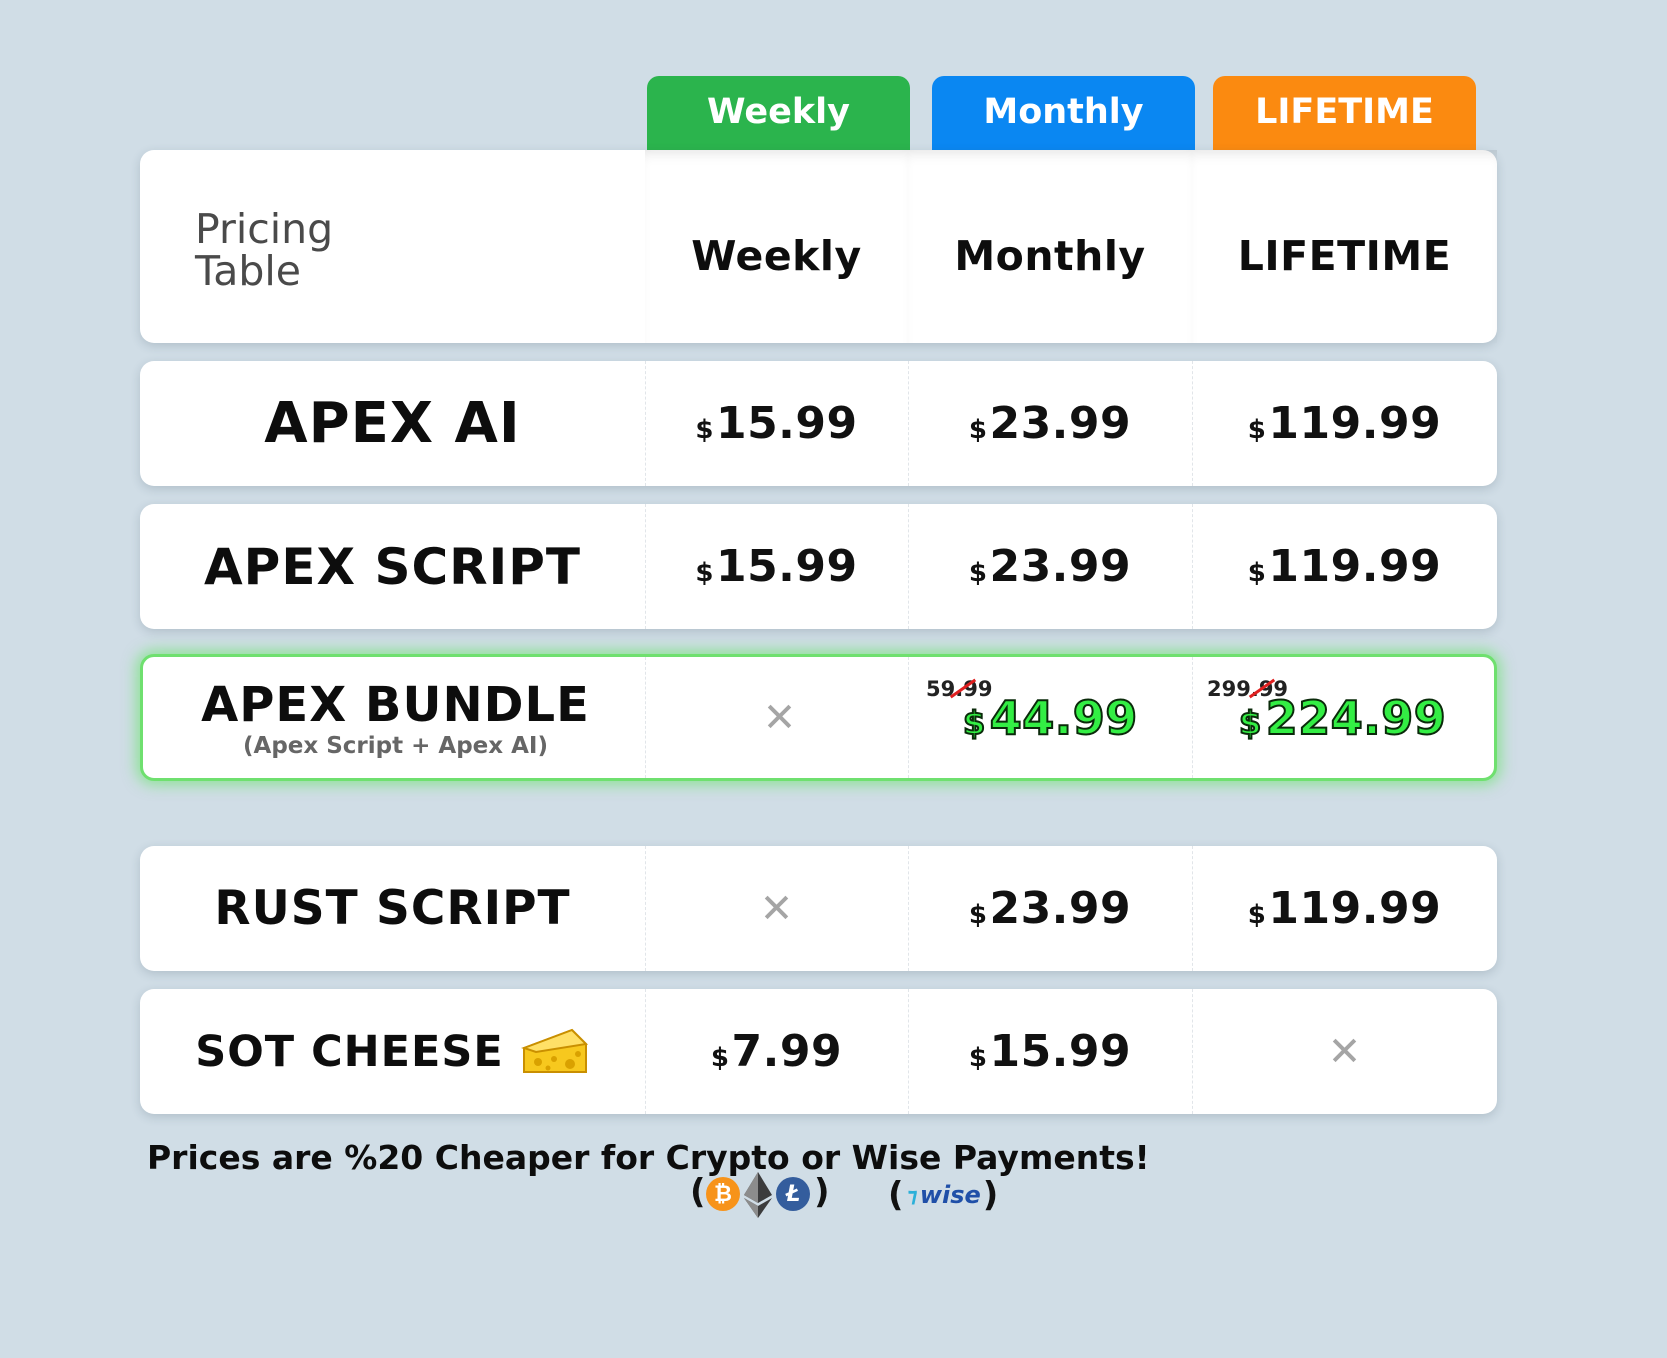  Describe the element at coordinates (776, 255) in the screenshot. I see `header-weekly-label: Weekly` at that location.